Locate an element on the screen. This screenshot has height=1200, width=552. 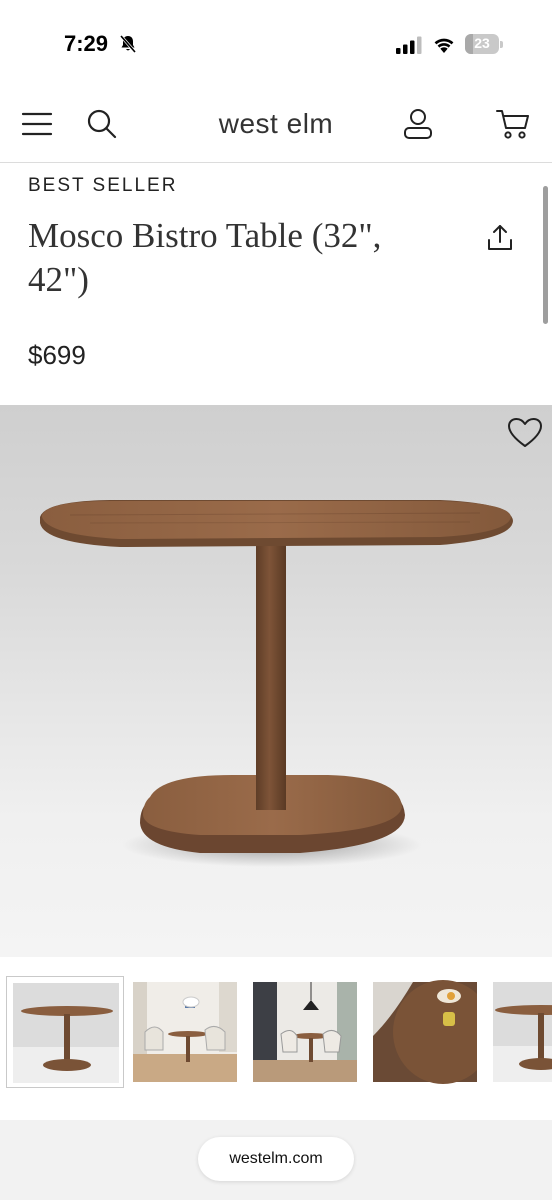
best-seller-badge: BEST SELLER is located at coordinates (103, 185).